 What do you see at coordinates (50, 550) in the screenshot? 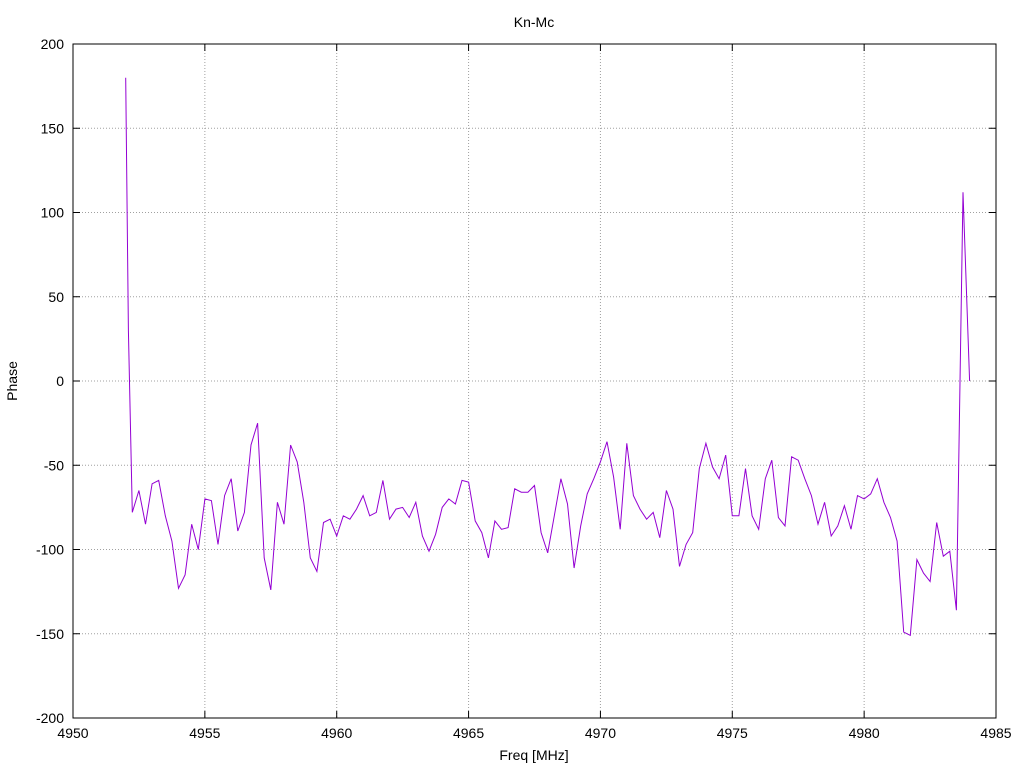
I see `y-tick-label: -100` at bounding box center [50, 550].